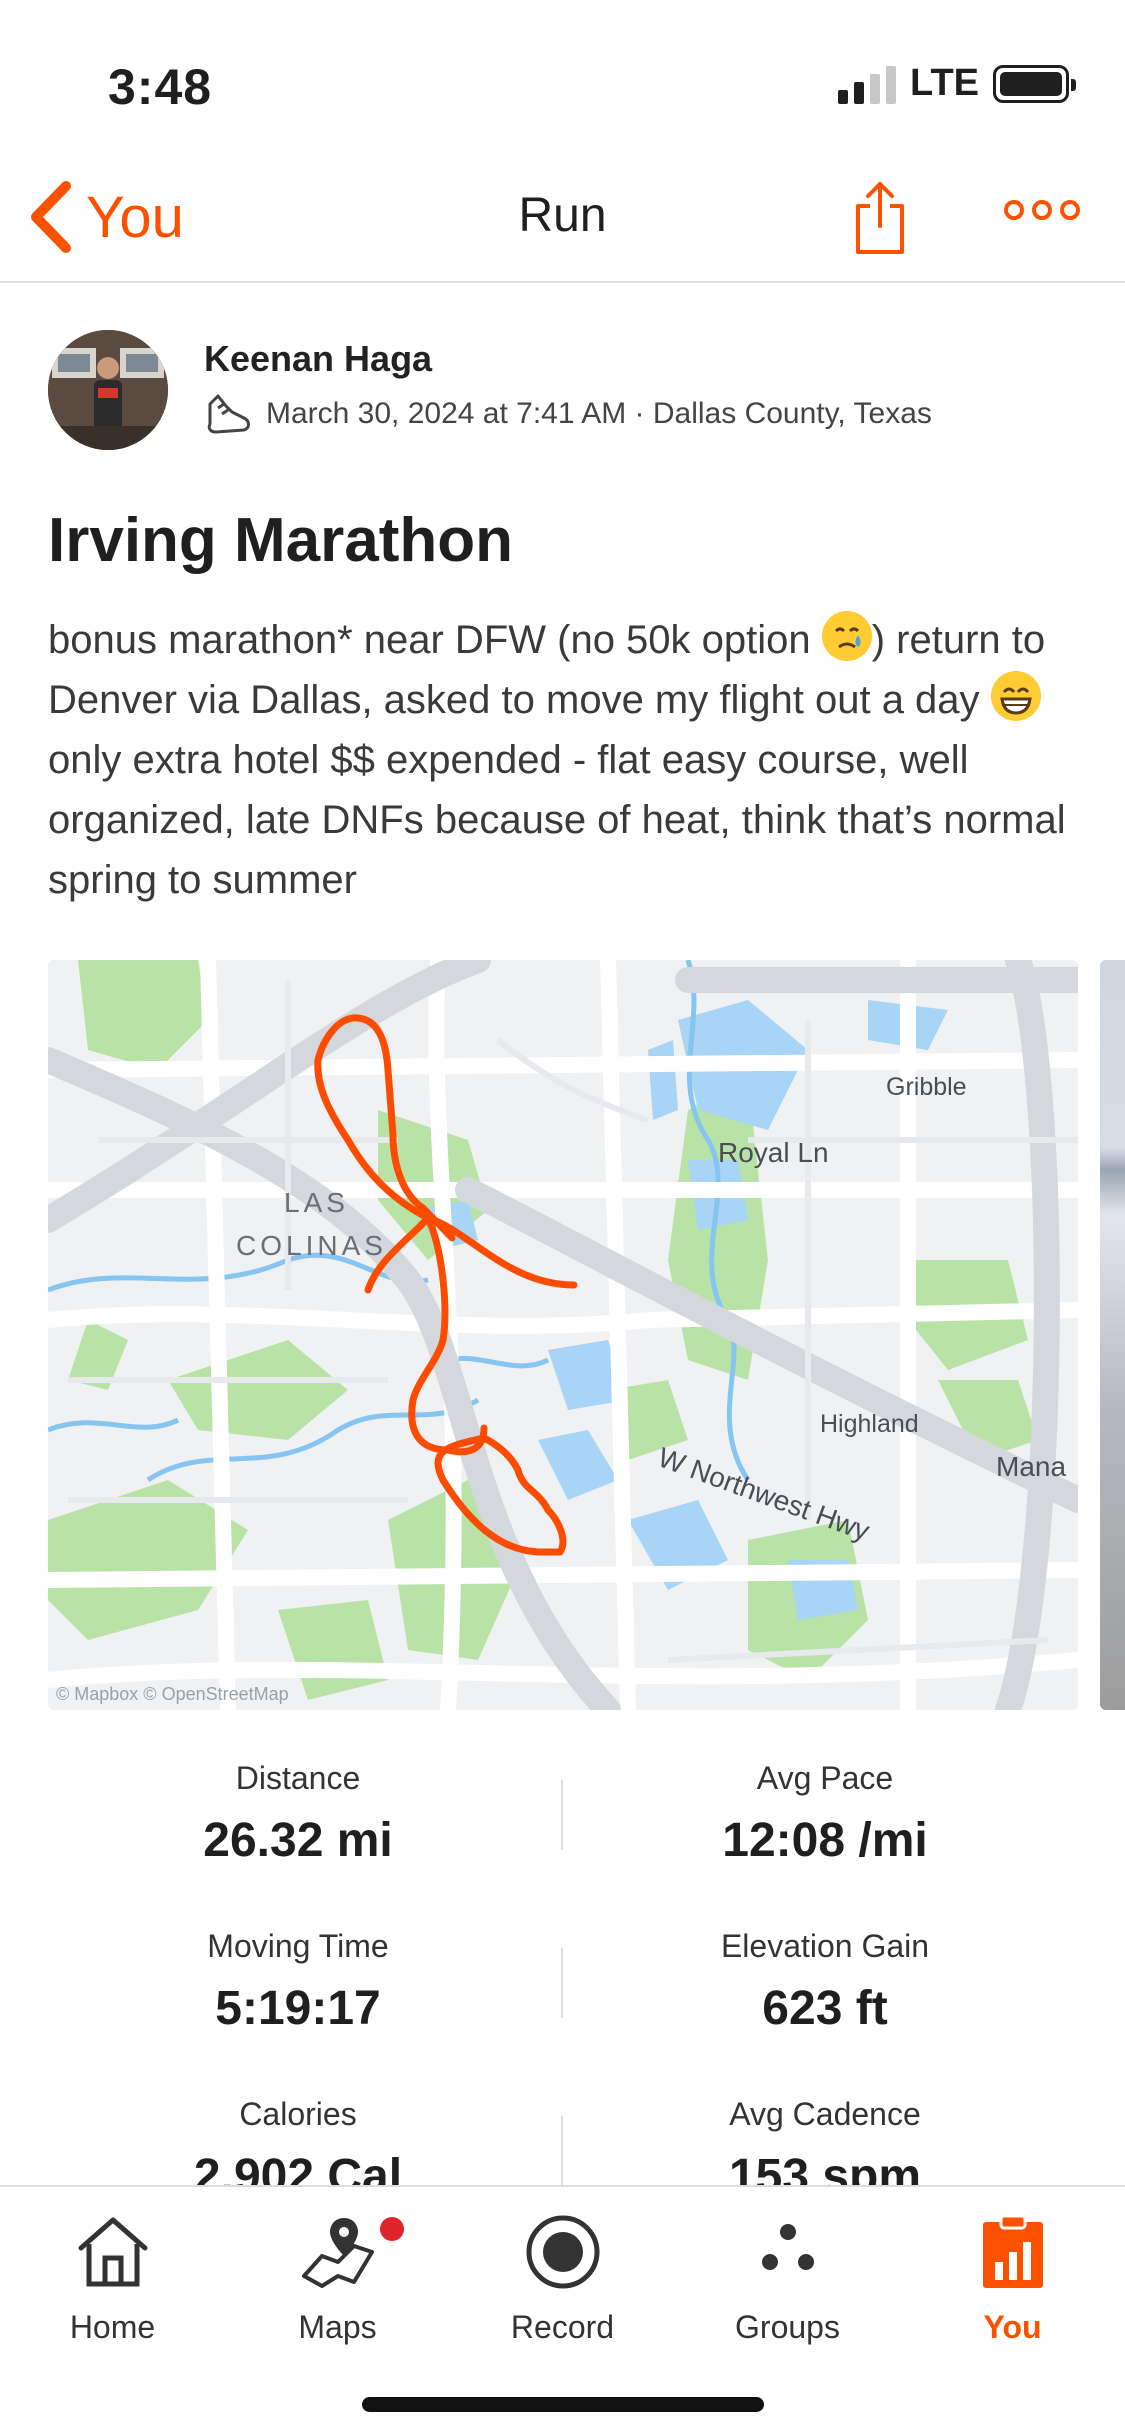 The height and width of the screenshot is (2436, 1125). I want to click on map-label-gribble: Gribble, so click(926, 1087).